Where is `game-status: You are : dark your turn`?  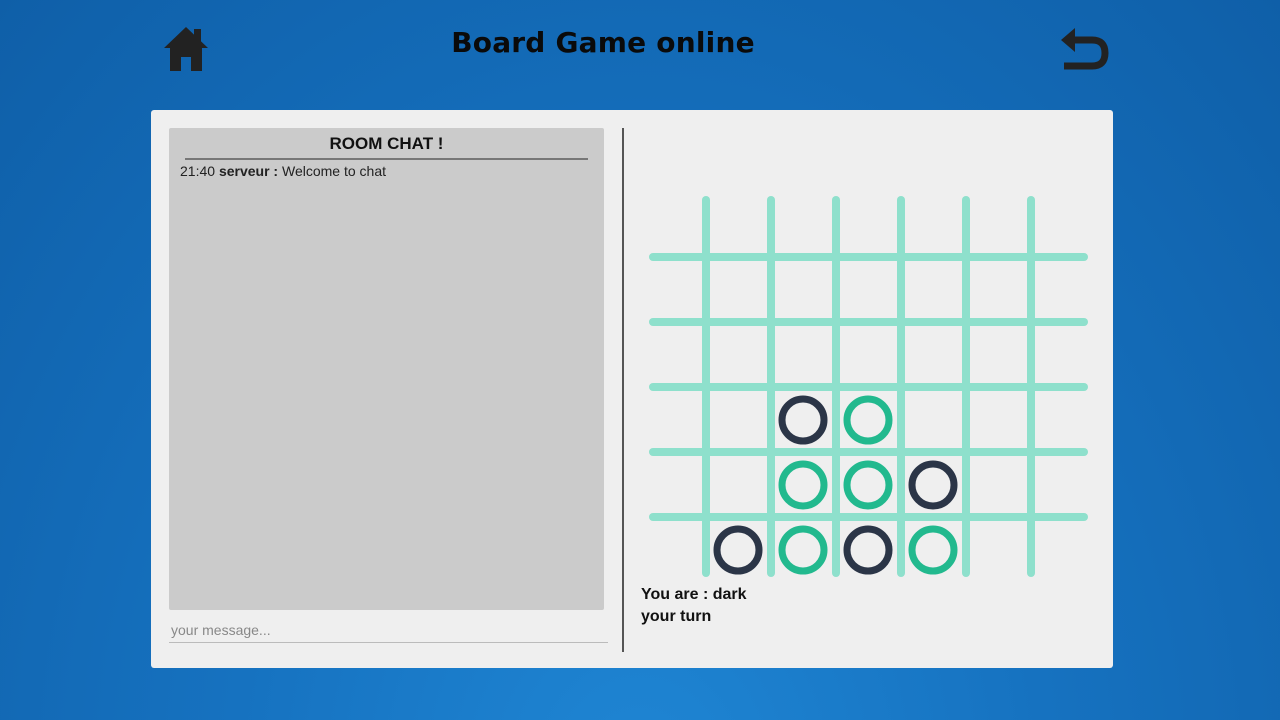
game-status: You are : dark your turn is located at coordinates (694, 606).